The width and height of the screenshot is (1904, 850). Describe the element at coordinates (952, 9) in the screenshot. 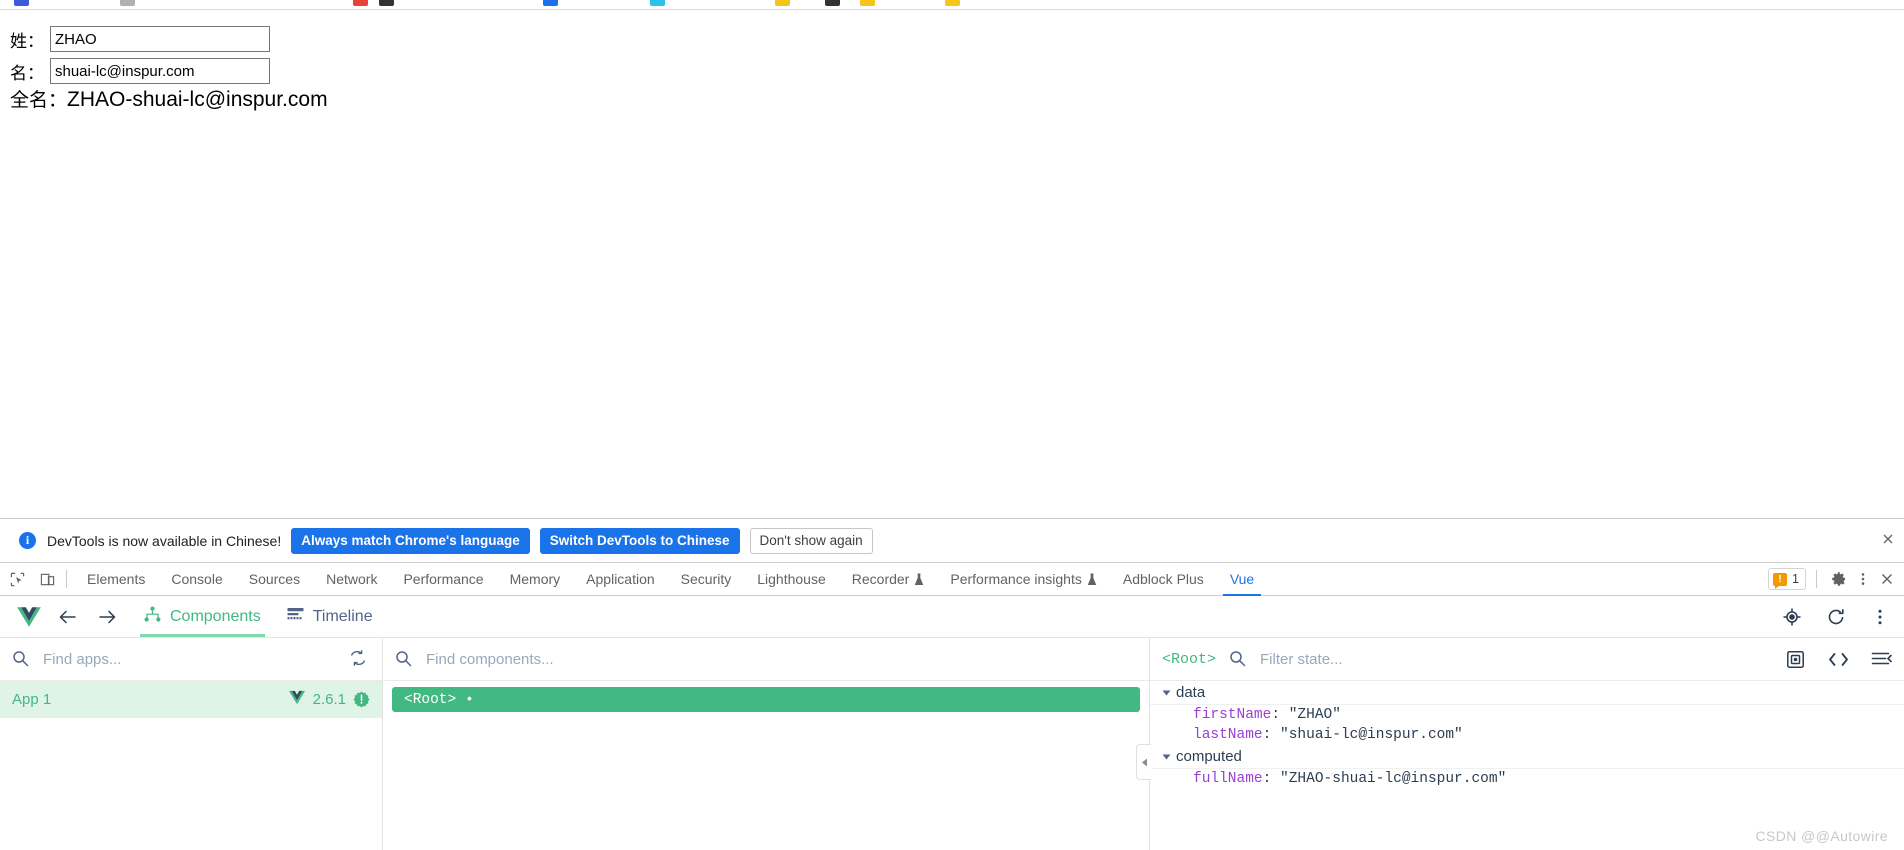

I see `bookmarks-bar-divider` at that location.